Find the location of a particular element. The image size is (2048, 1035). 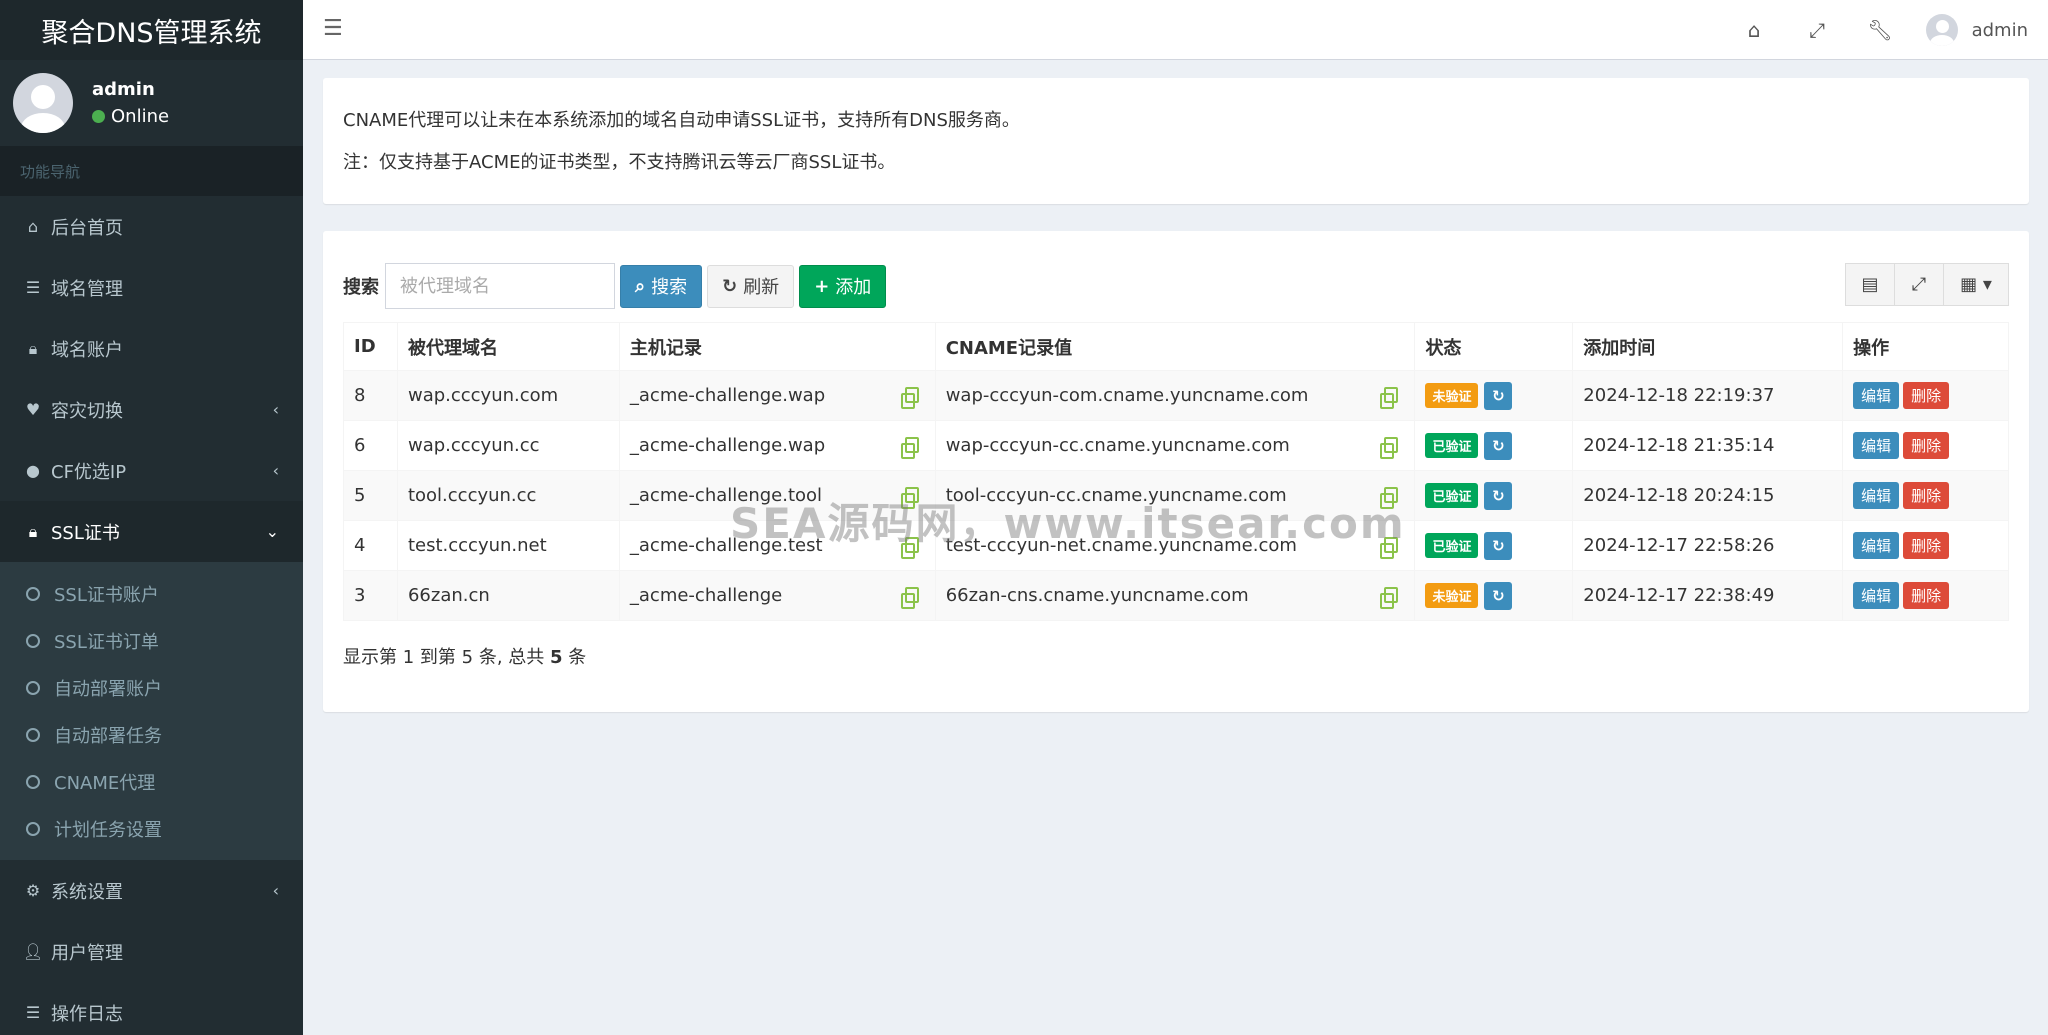

col-domain: 被代理域名 is located at coordinates (508, 346).